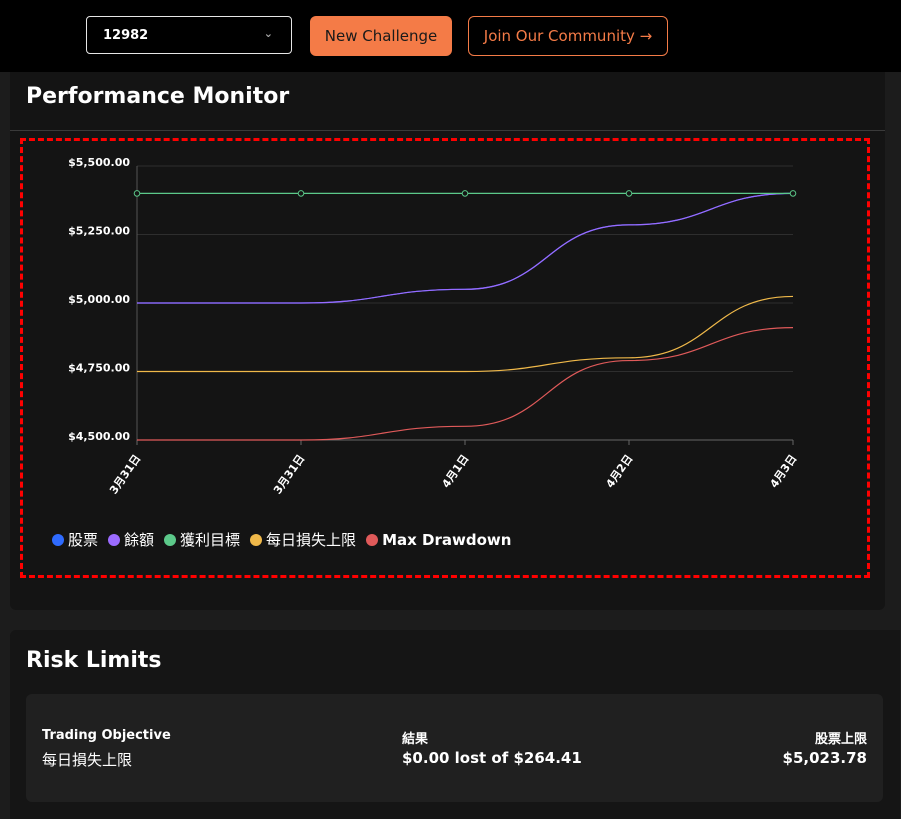  What do you see at coordinates (455, 471) in the screenshot?
I see `x-tick-label: 4月1日` at bounding box center [455, 471].